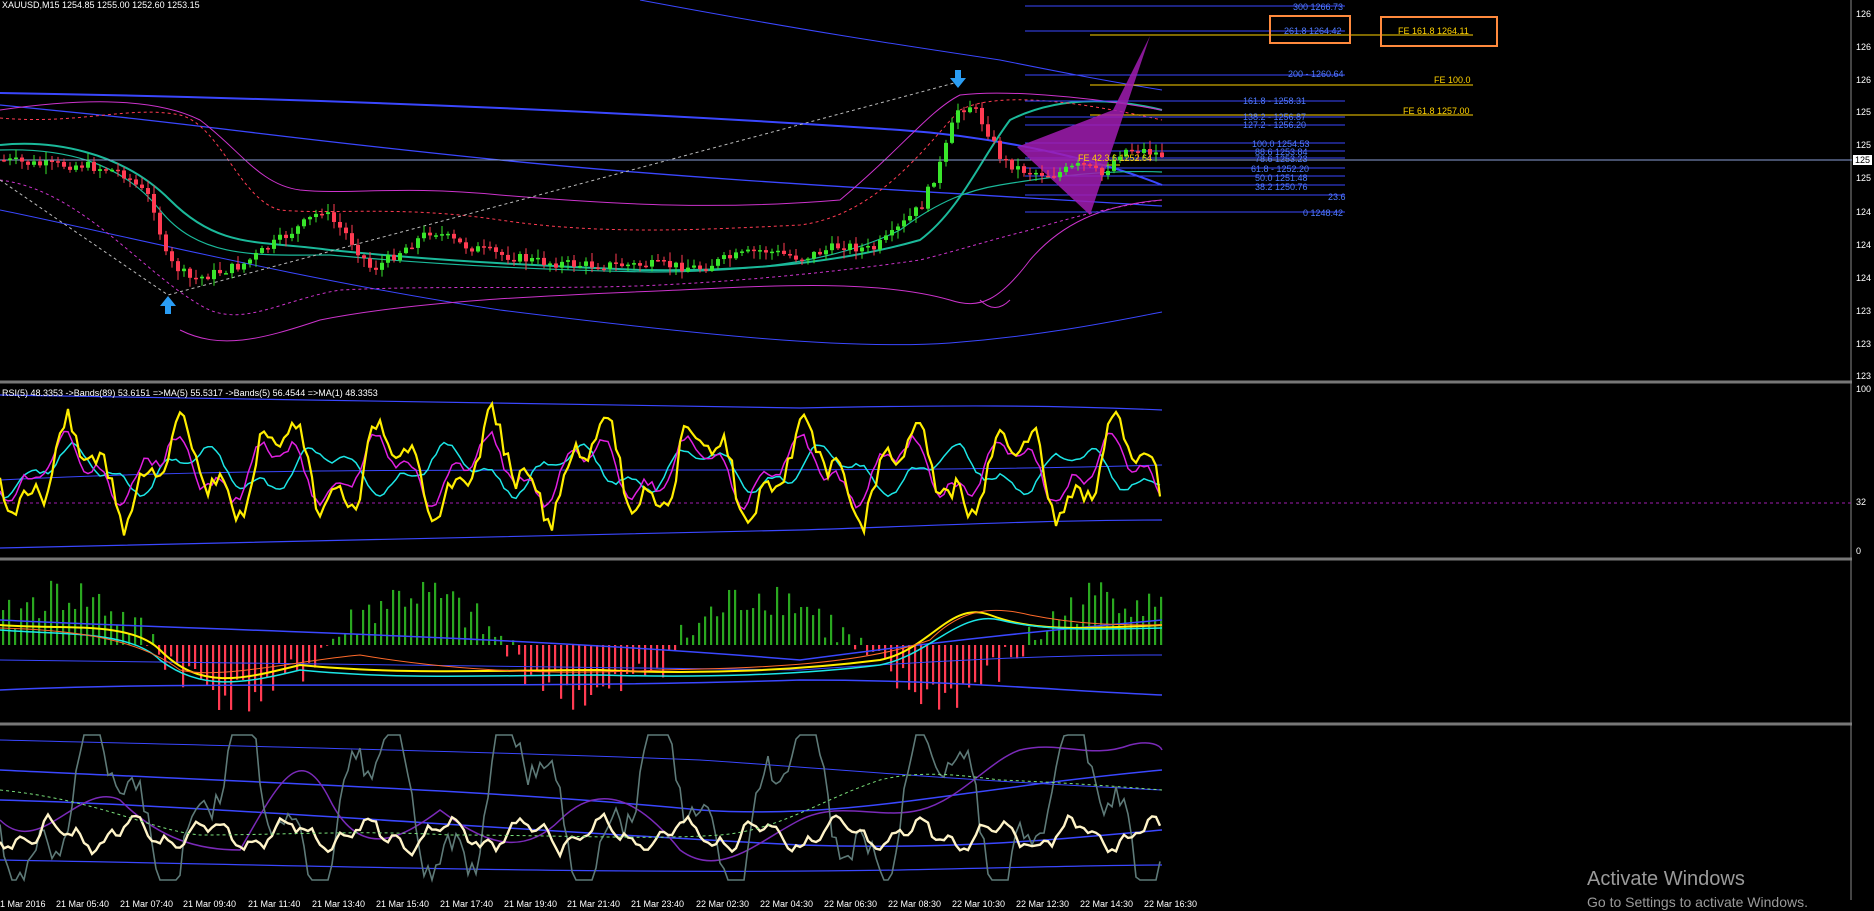 Image resolution: width=1874 pixels, height=911 pixels. Describe the element at coordinates (1323, 213) in the screenshot. I see `fibo-label: 0 1248.42` at that location.